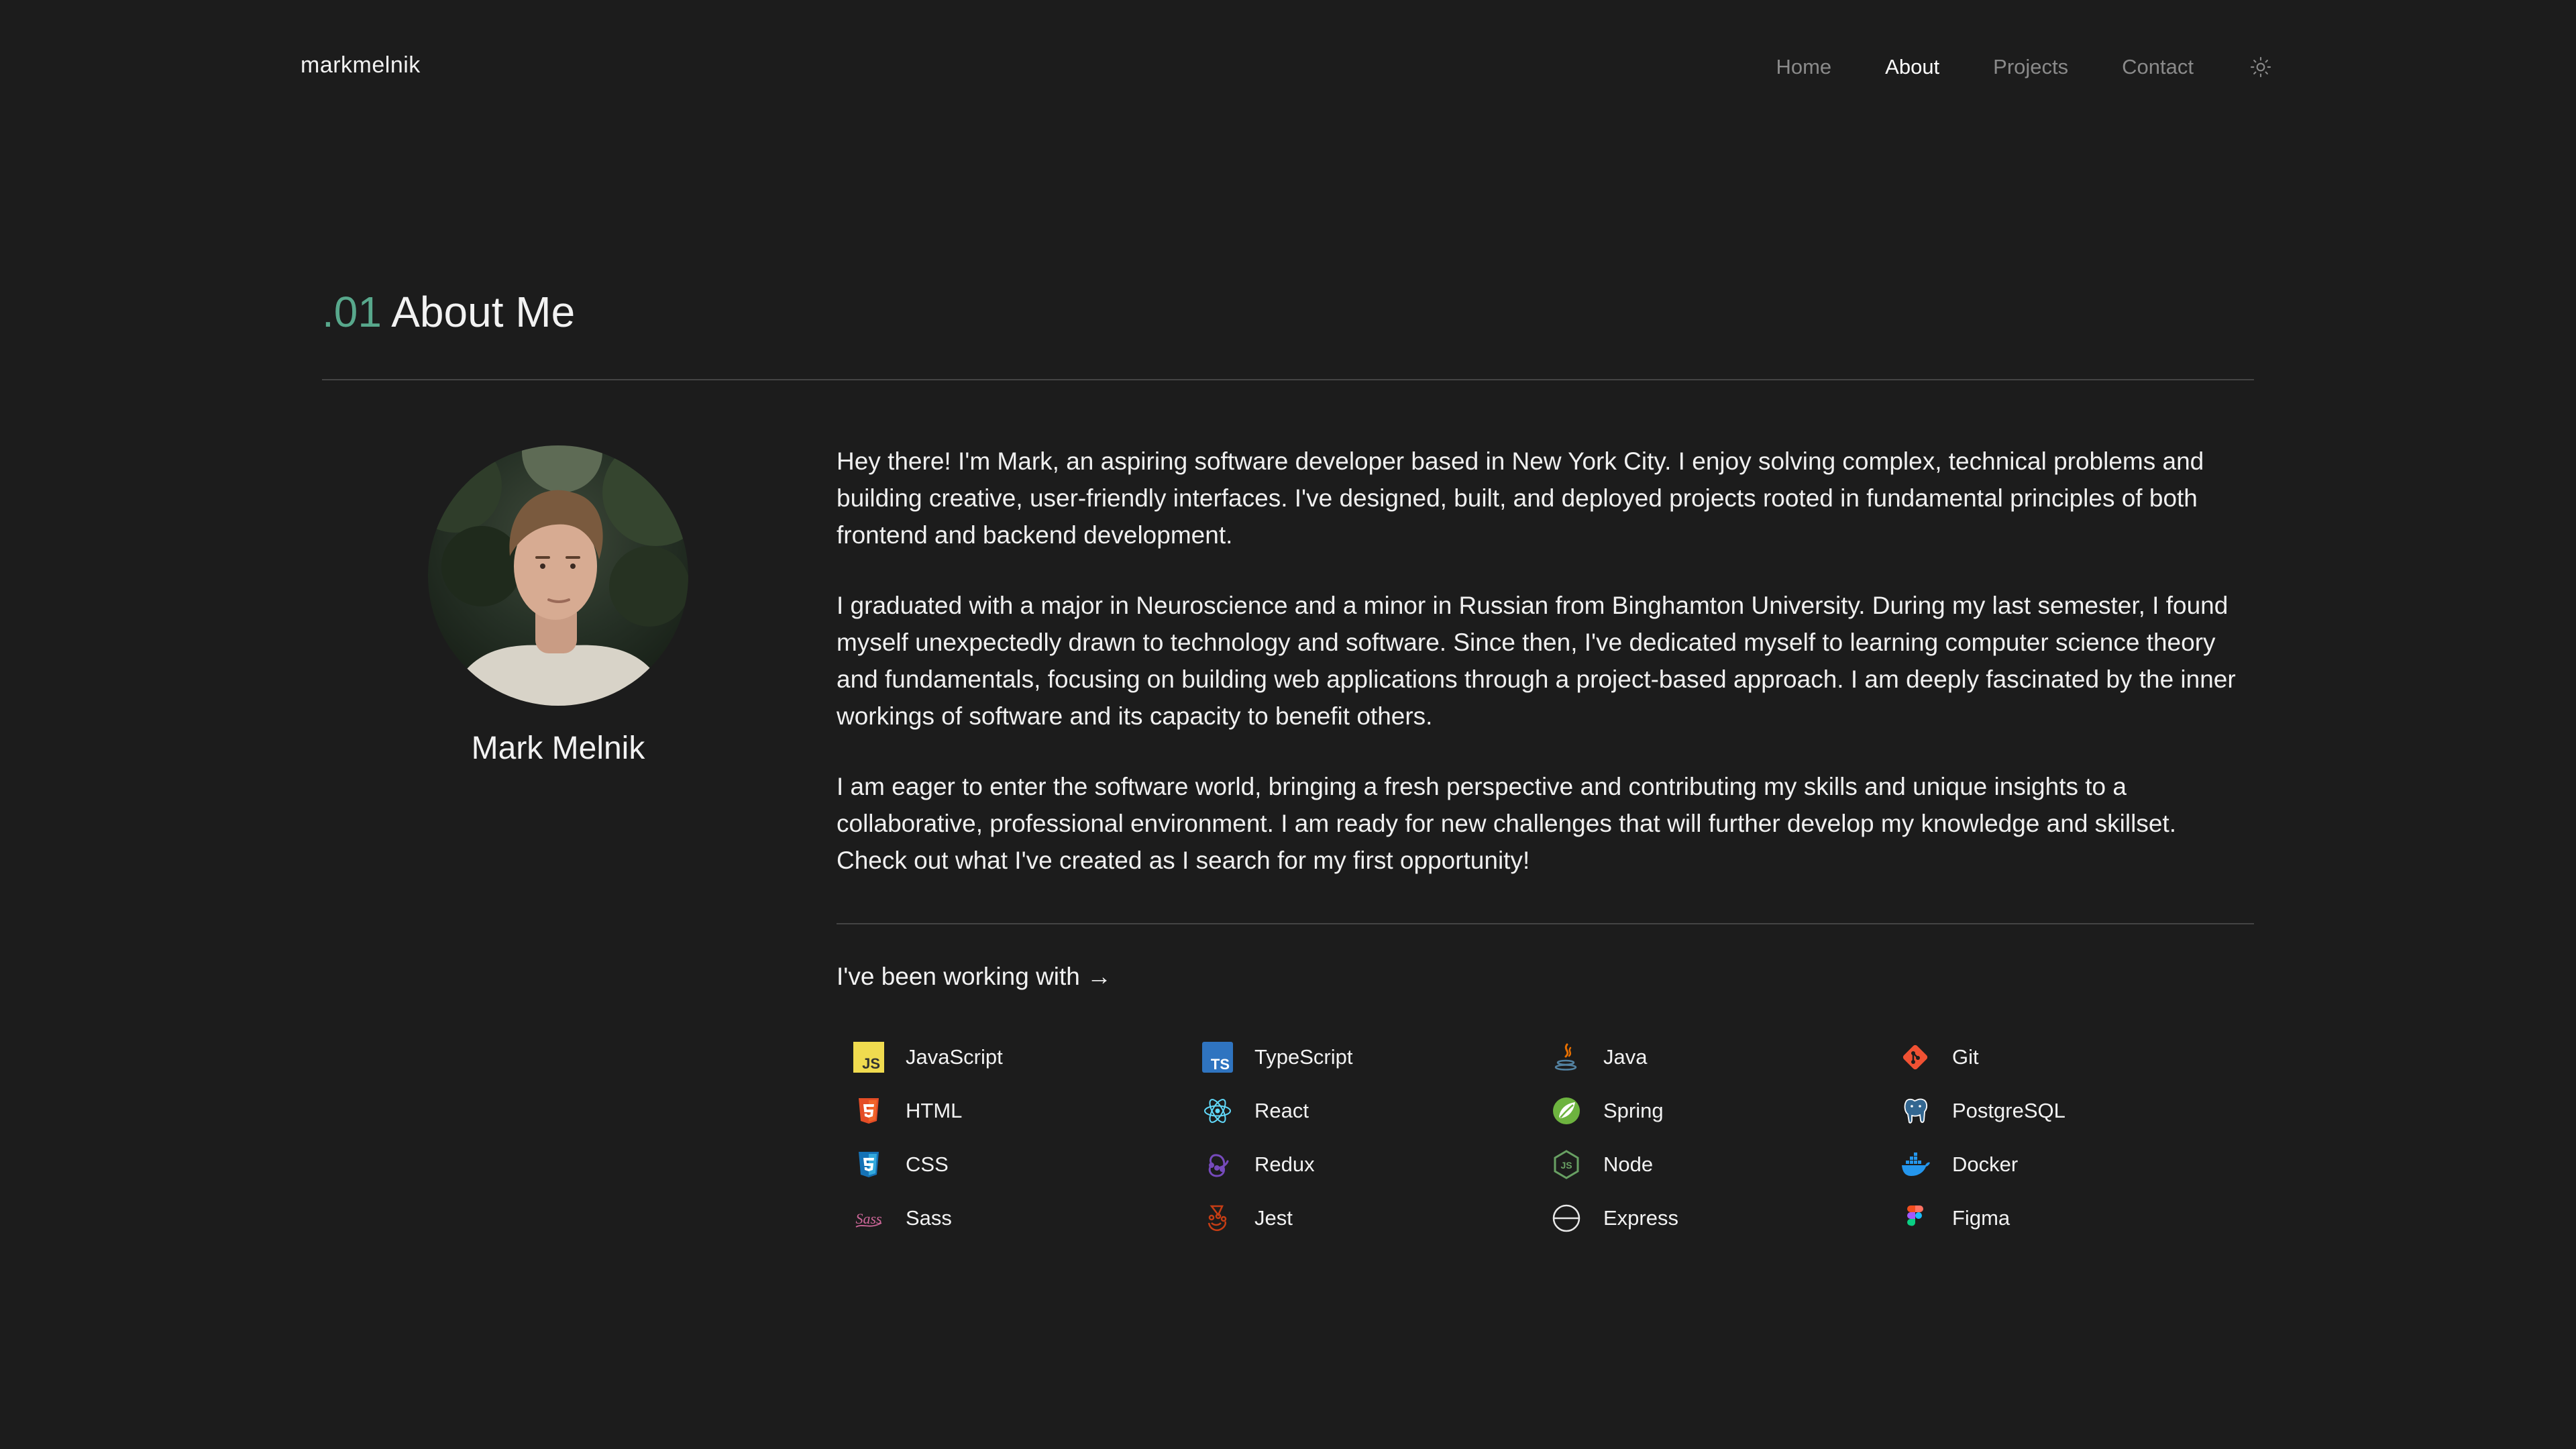 The height and width of the screenshot is (1449, 2576). I want to click on sun-icon, so click(2260, 67).